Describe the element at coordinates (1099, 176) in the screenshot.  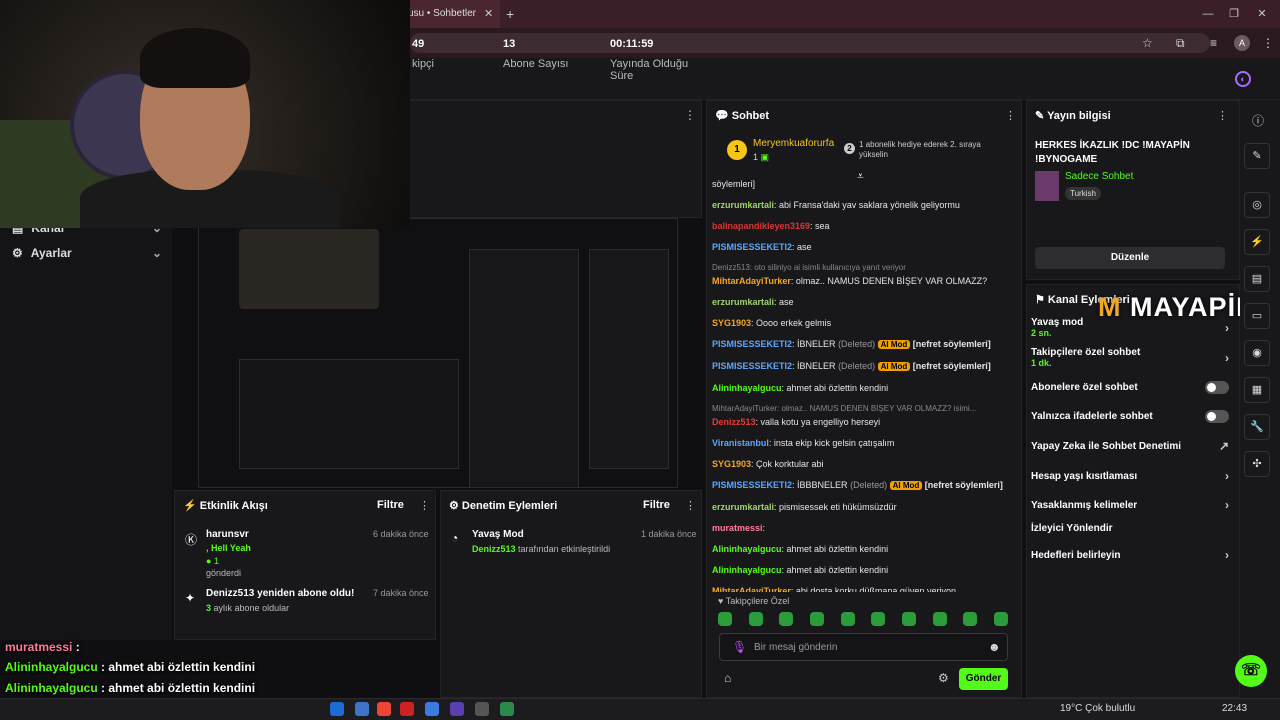
I see `category-name: Sadece Sohbet` at that location.